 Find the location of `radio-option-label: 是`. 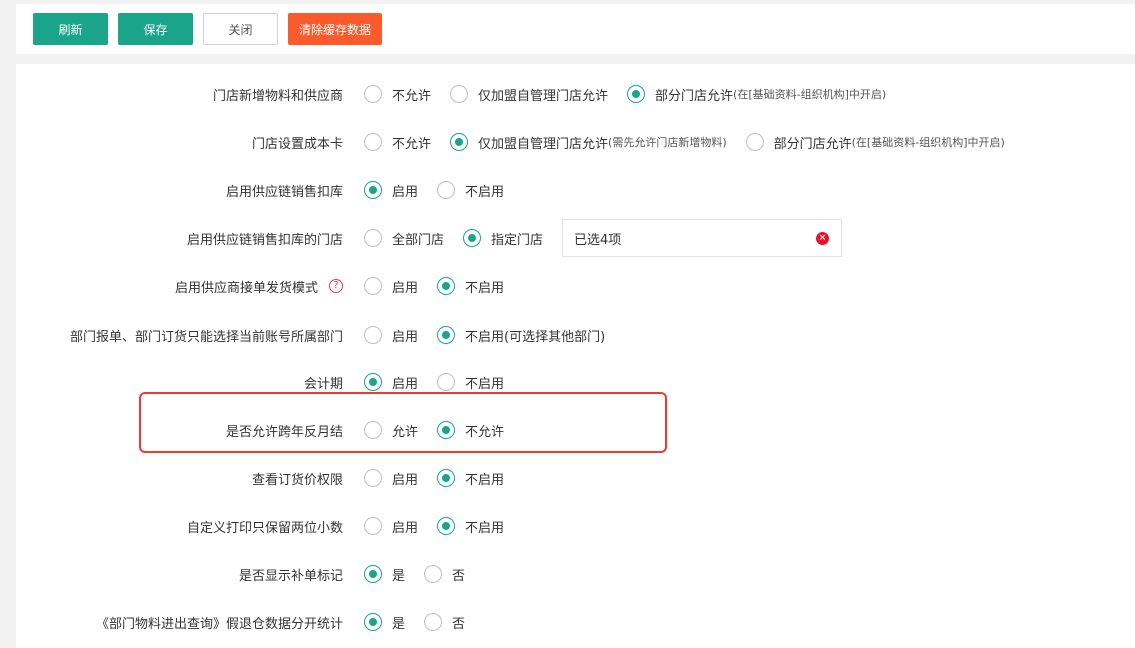

radio-option-label: 是 is located at coordinates (399, 576).